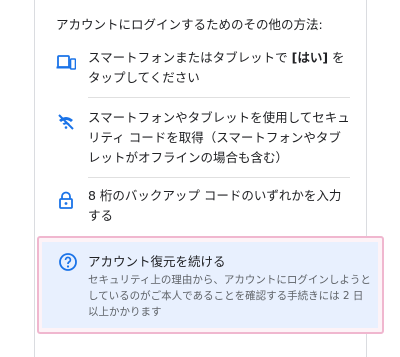  I want to click on option-tap-yes: スマートフォンまたはタブレットで [はい] をタップしてください, so click(204, 68).